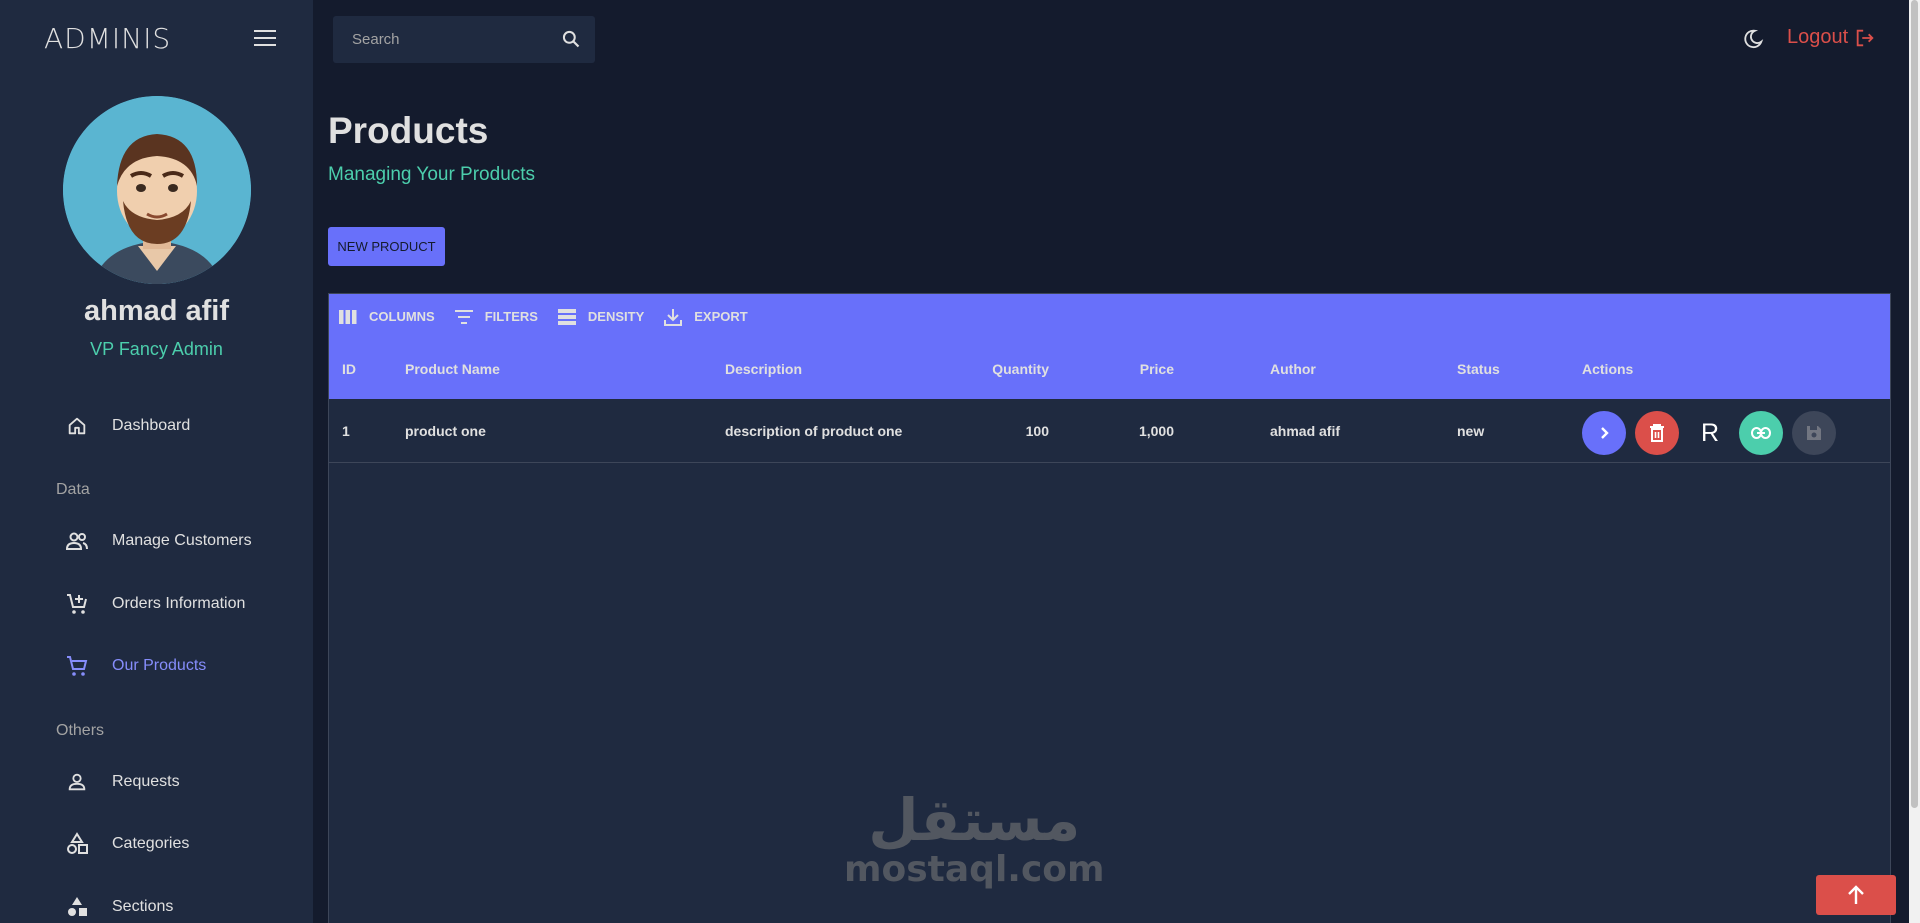 The height and width of the screenshot is (923, 1920). I want to click on save-button, so click(1814, 433).